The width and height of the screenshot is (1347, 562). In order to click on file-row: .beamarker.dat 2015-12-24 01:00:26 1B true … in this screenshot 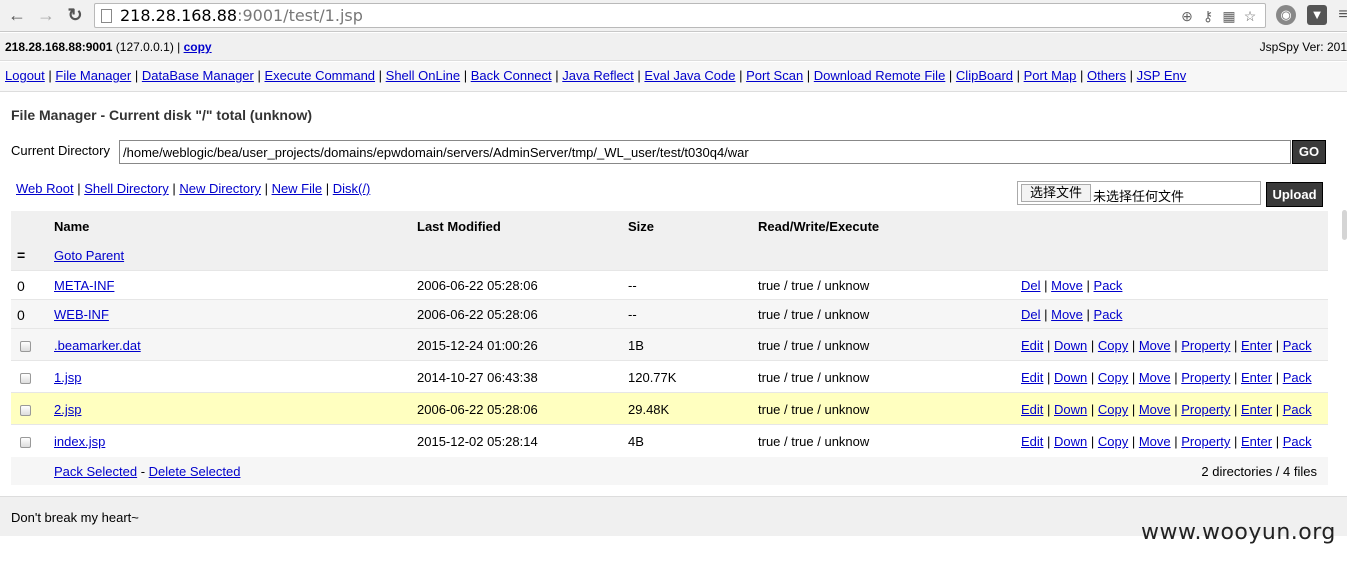, I will do `click(669, 344)`.